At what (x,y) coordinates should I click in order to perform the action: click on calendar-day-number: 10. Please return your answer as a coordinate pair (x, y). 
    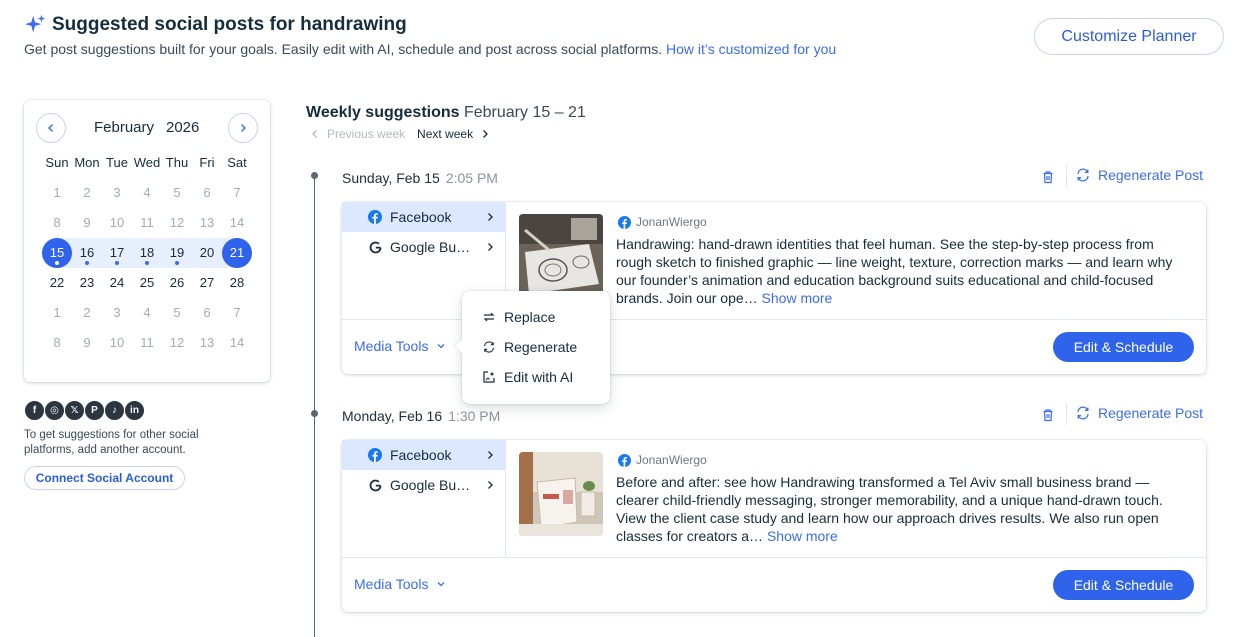
    Looking at the image, I should click on (117, 342).